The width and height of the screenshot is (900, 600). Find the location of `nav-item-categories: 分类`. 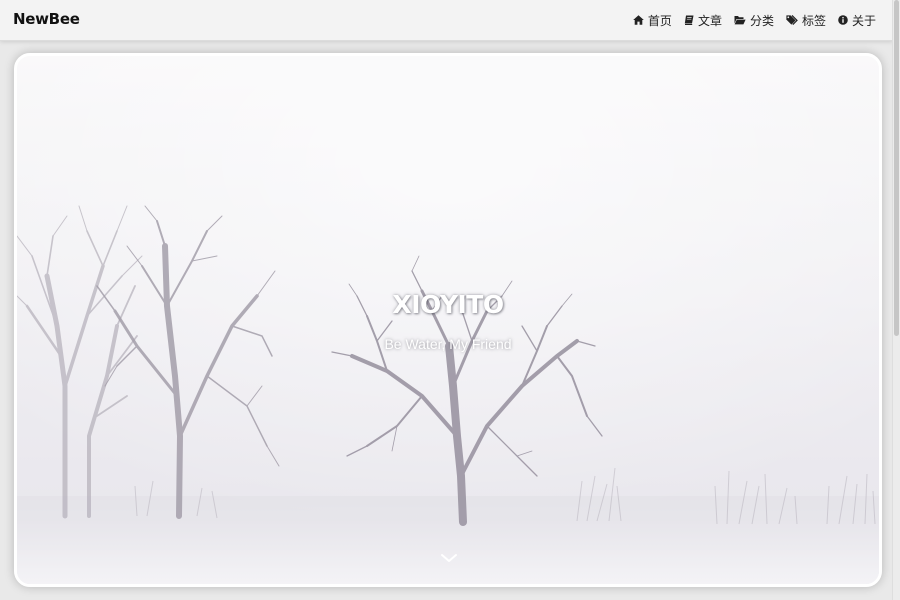

nav-item-categories: 分类 is located at coordinates (754, 20).